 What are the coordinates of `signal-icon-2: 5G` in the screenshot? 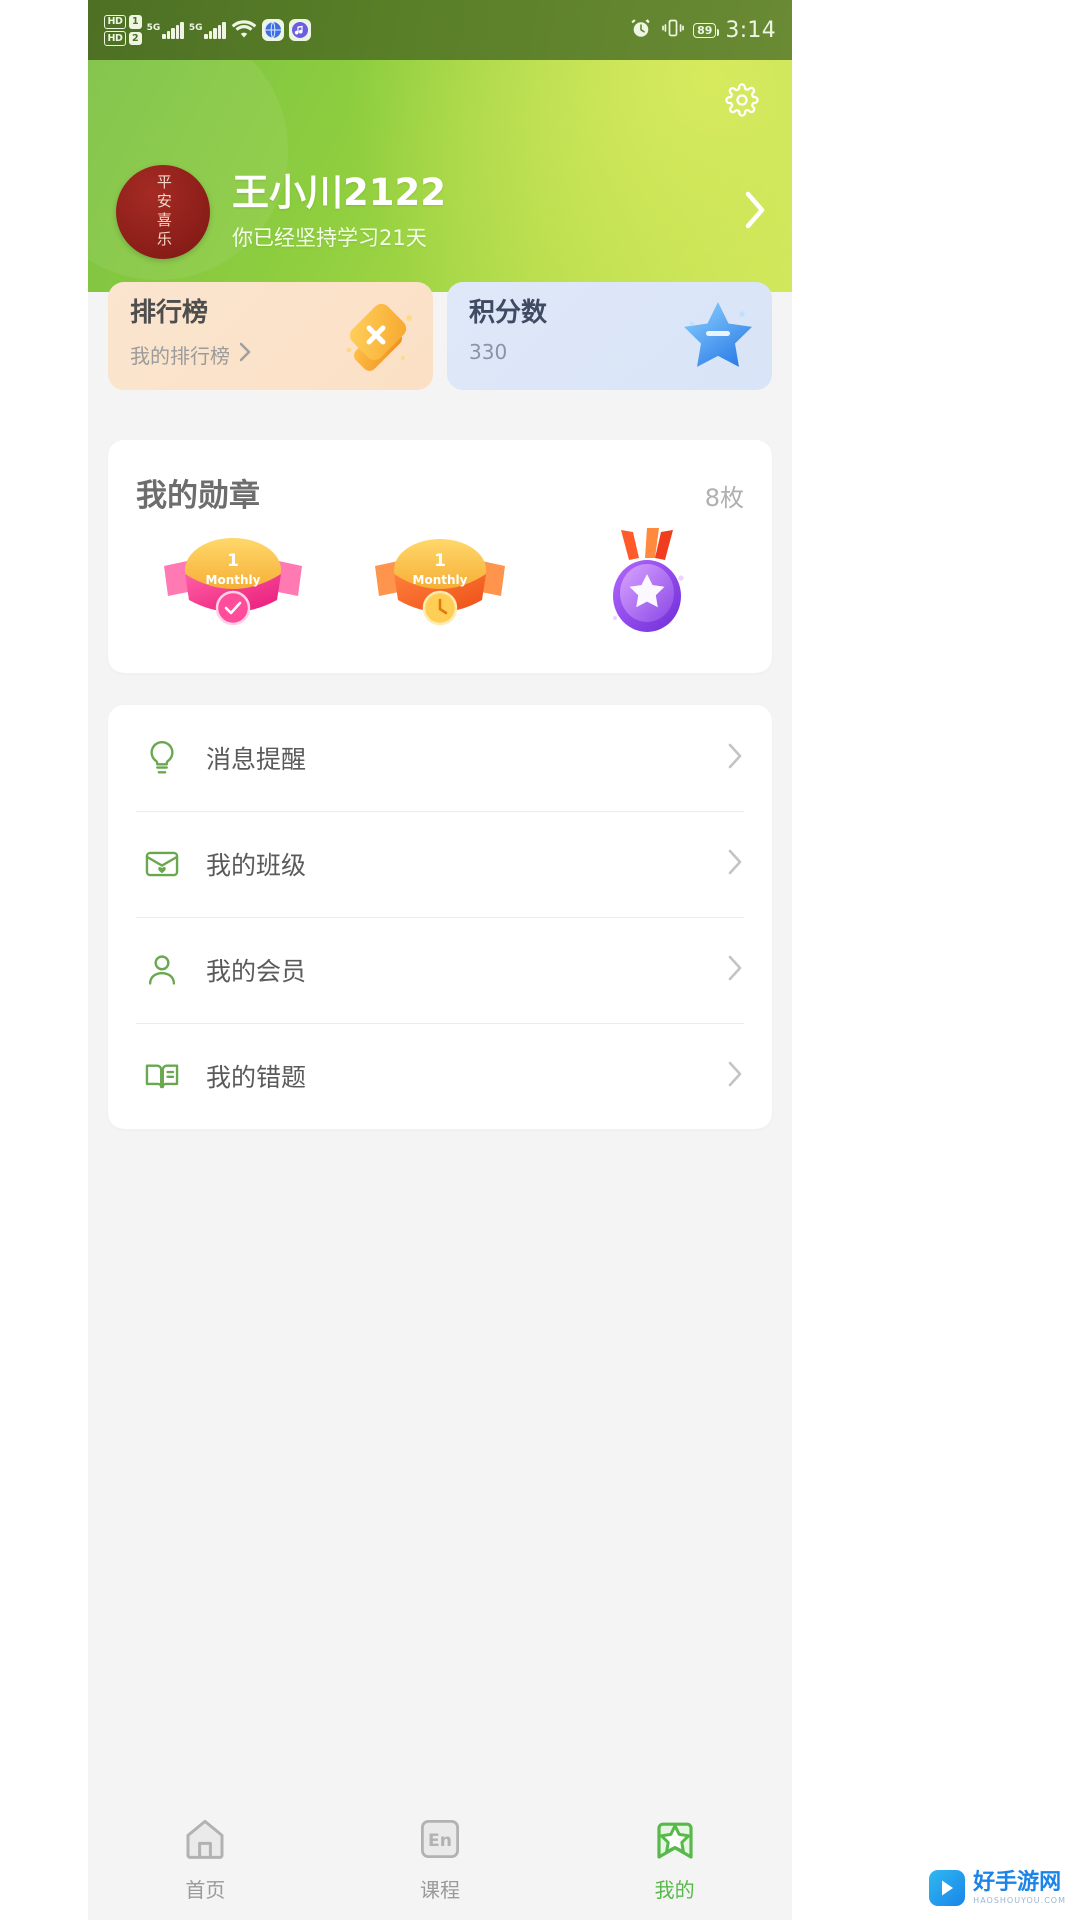 It's located at (207, 30).